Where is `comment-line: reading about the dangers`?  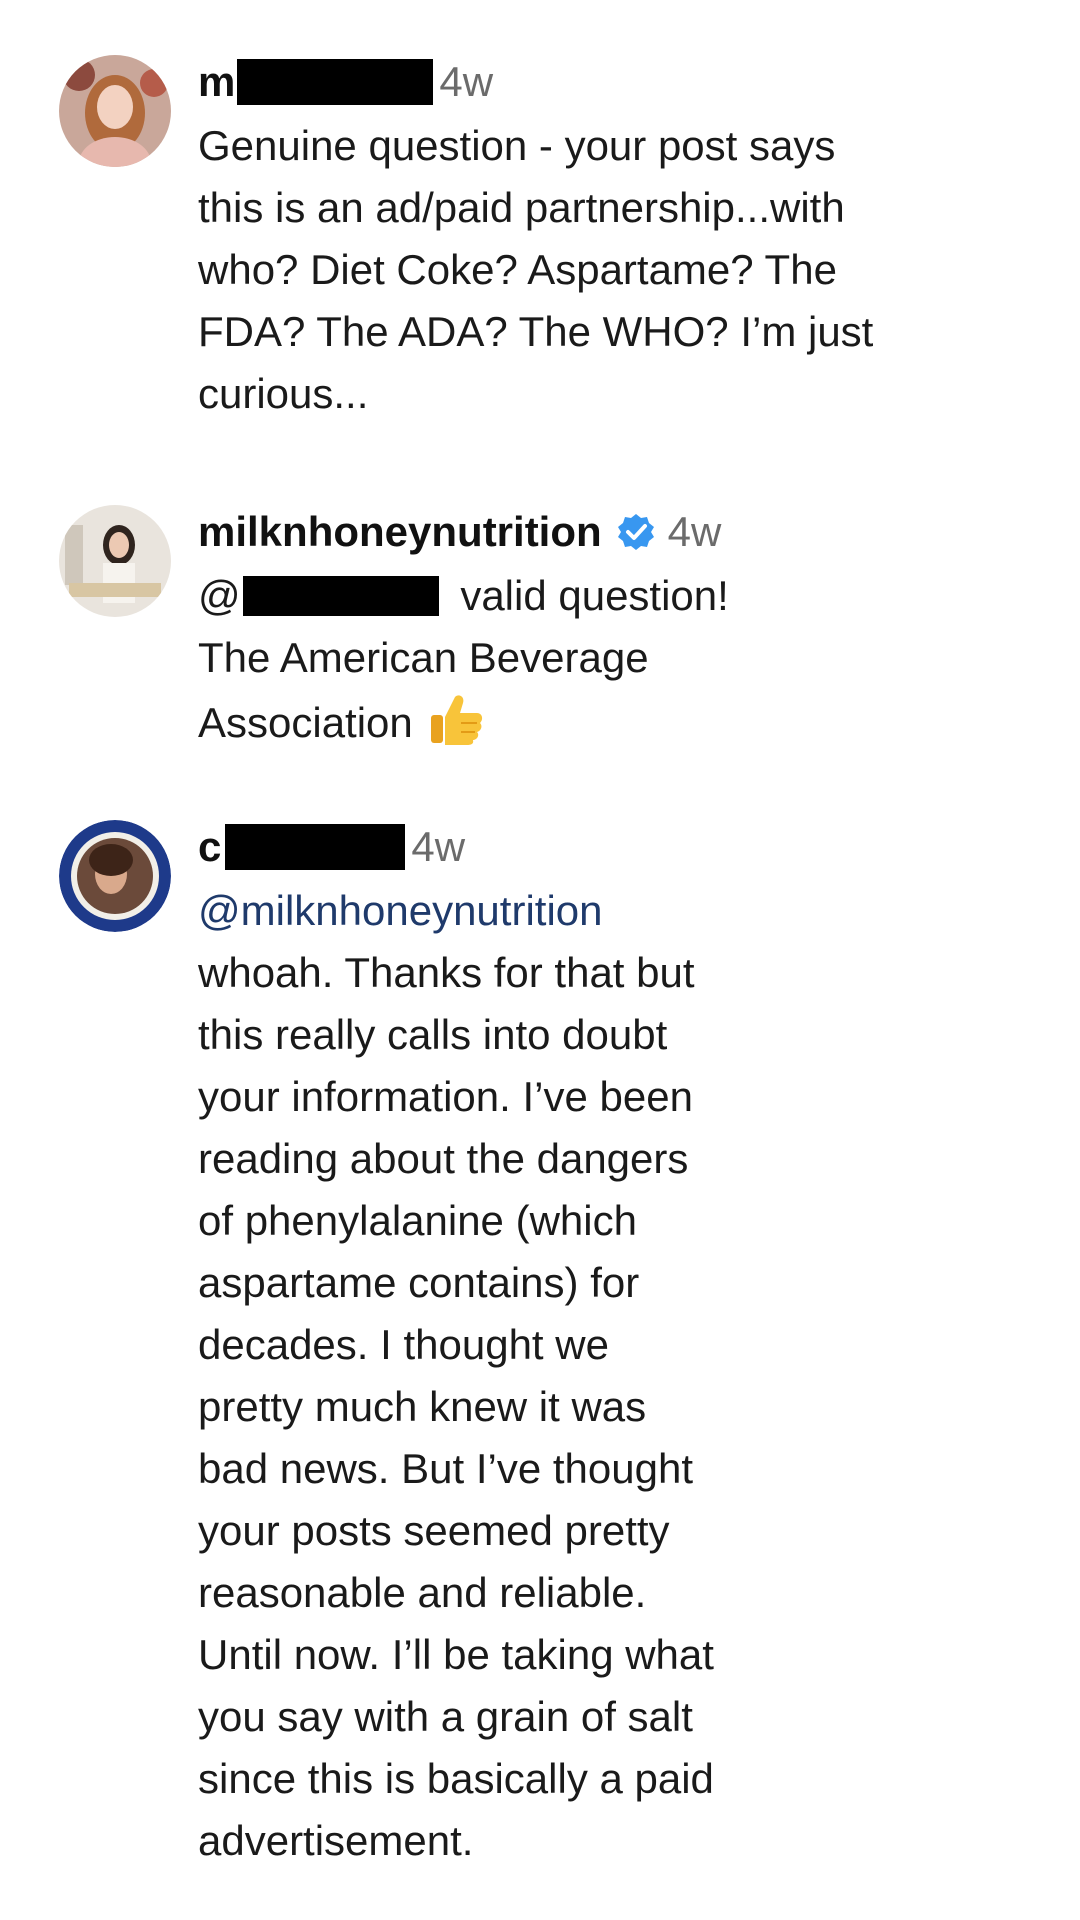 comment-line: reading about the dangers is located at coordinates (443, 1158).